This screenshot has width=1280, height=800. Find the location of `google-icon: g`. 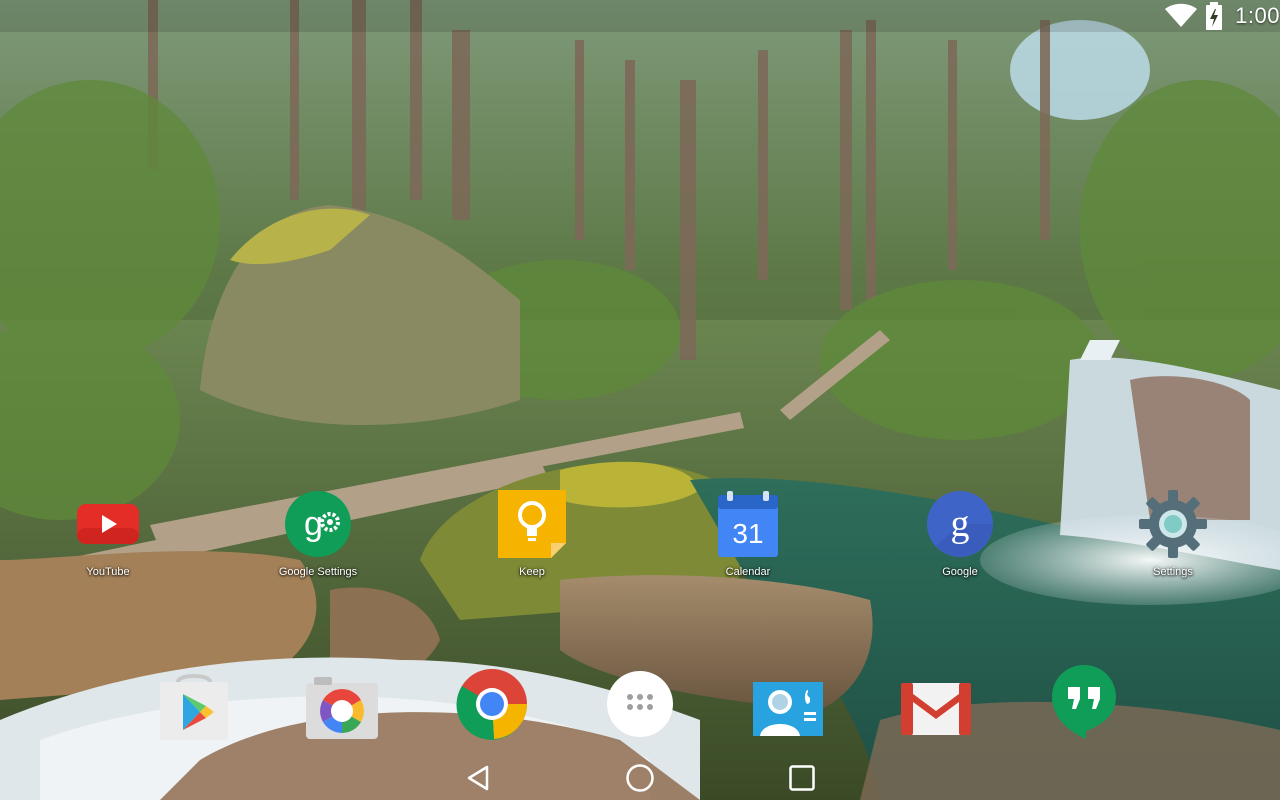

google-icon: g is located at coordinates (960, 524).